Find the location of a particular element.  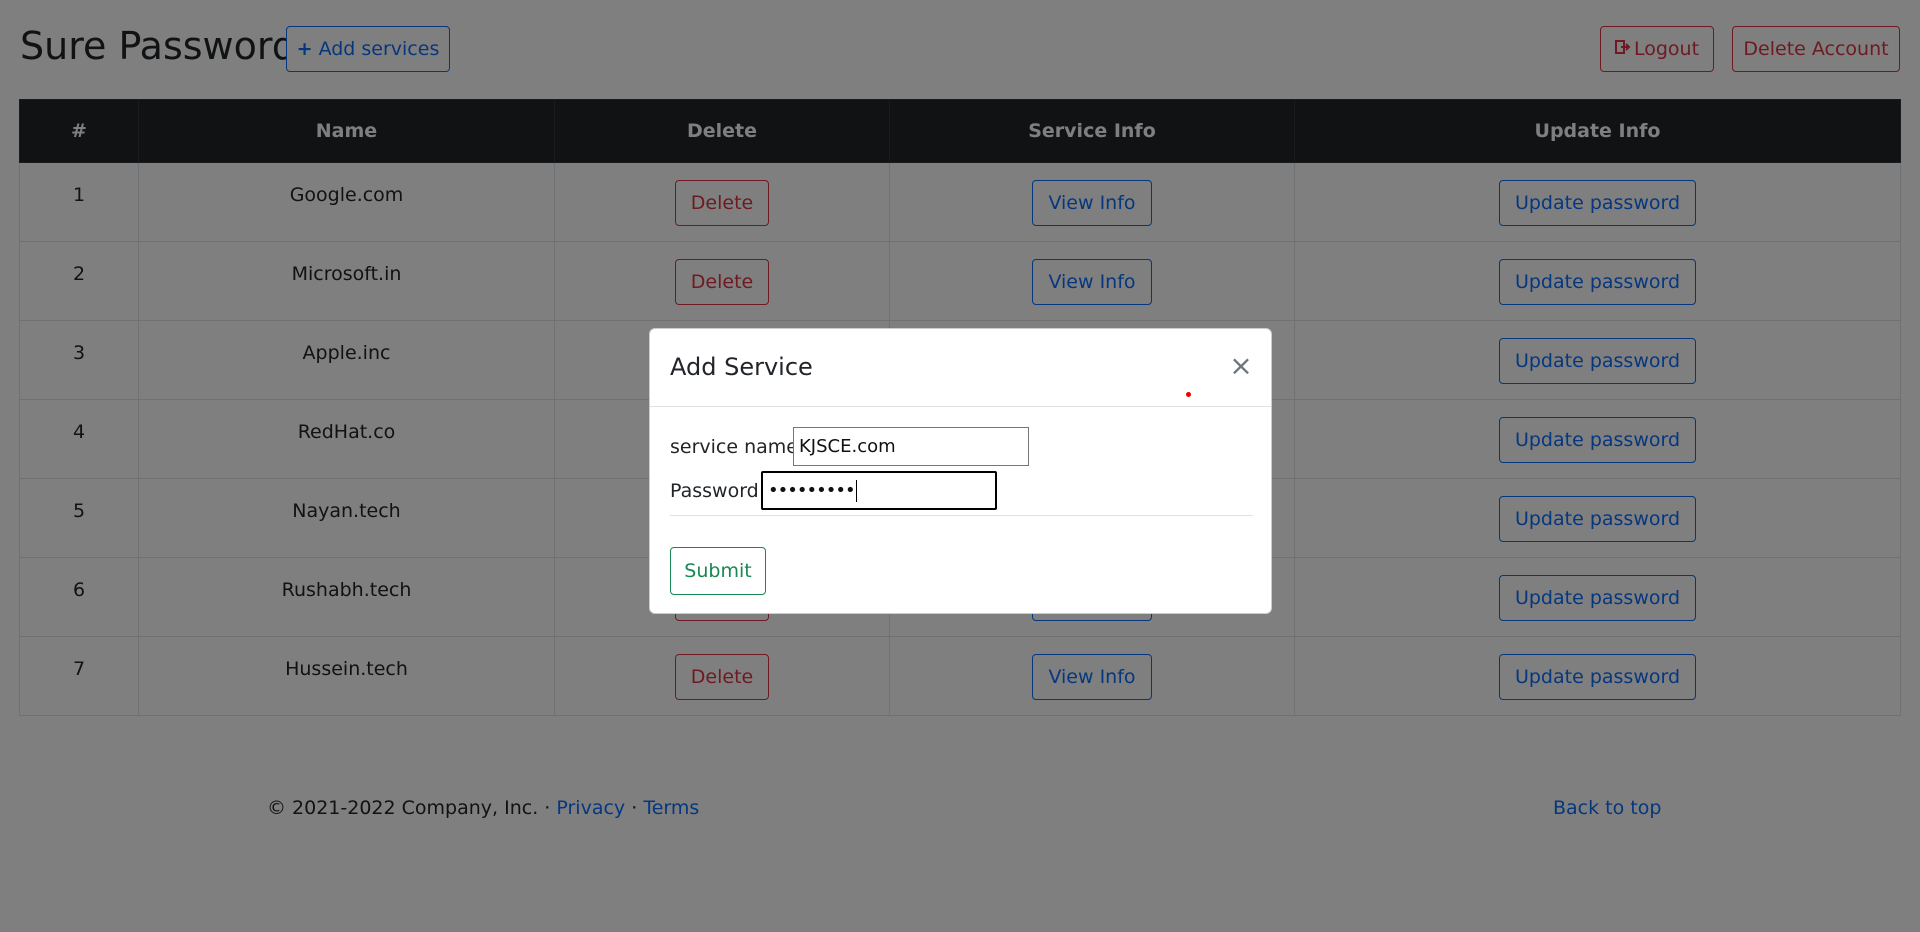

submit-button: Submit is located at coordinates (718, 571).